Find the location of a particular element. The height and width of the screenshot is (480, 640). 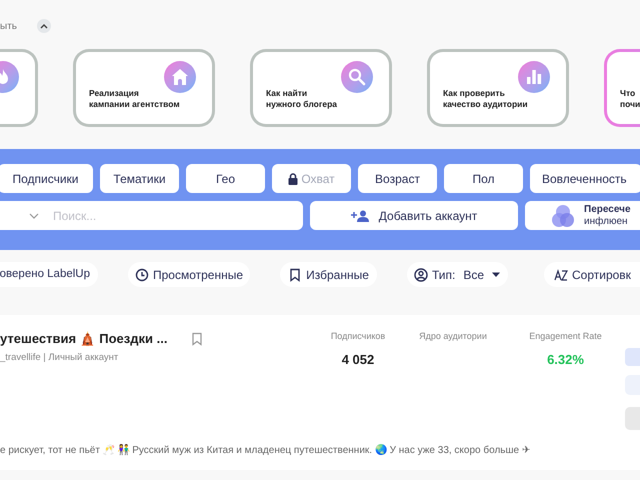

filter-button: Вовлеченность is located at coordinates (585, 178).